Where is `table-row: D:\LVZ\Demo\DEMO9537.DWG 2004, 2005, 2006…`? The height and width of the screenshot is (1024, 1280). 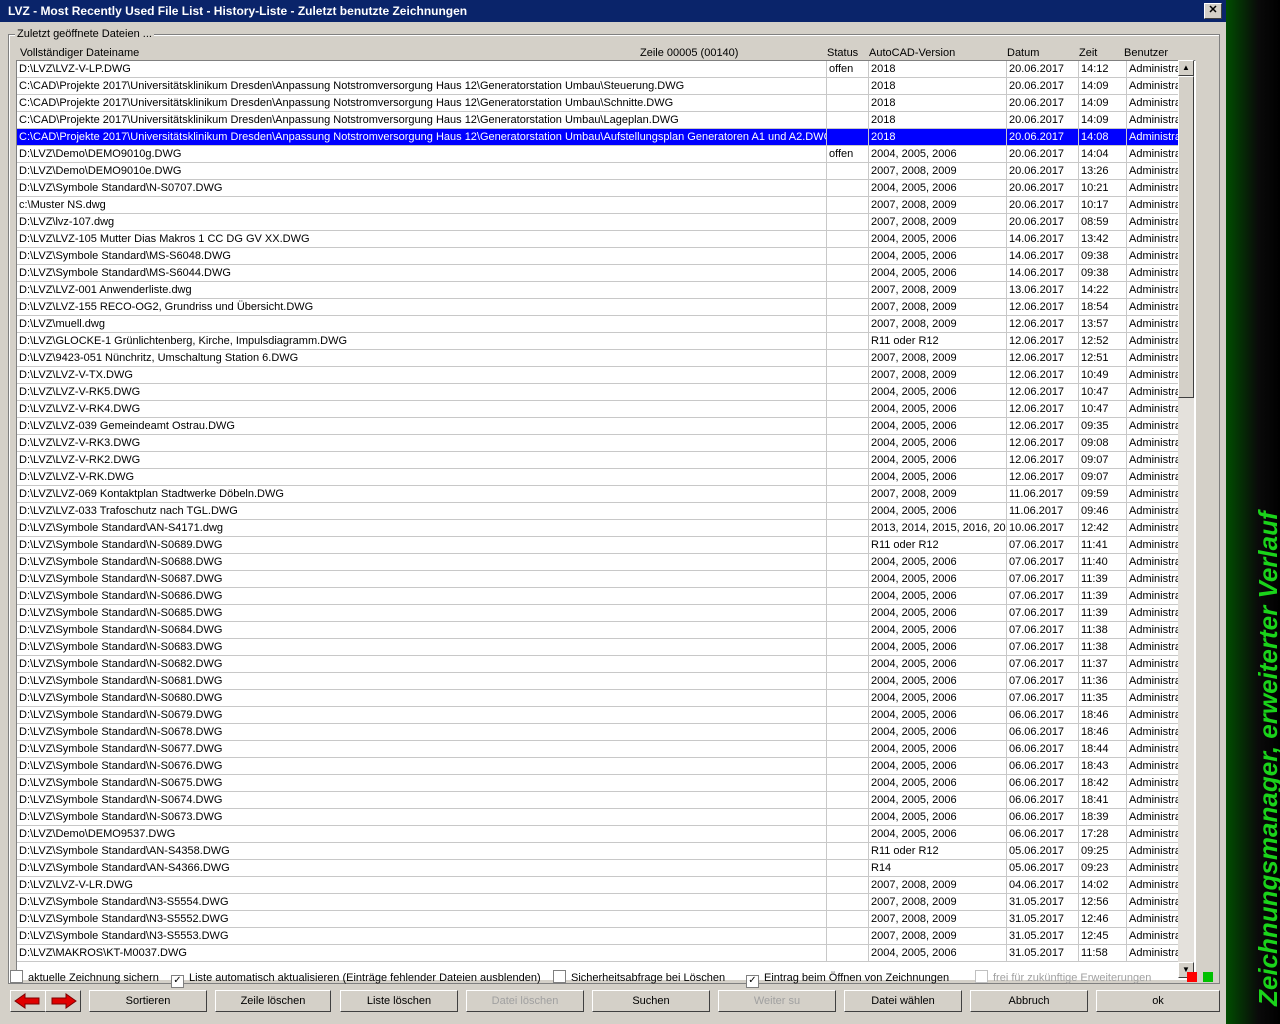 table-row: D:\LVZ\Demo\DEMO9537.DWG 2004, 2005, 2006… is located at coordinates (605, 834).